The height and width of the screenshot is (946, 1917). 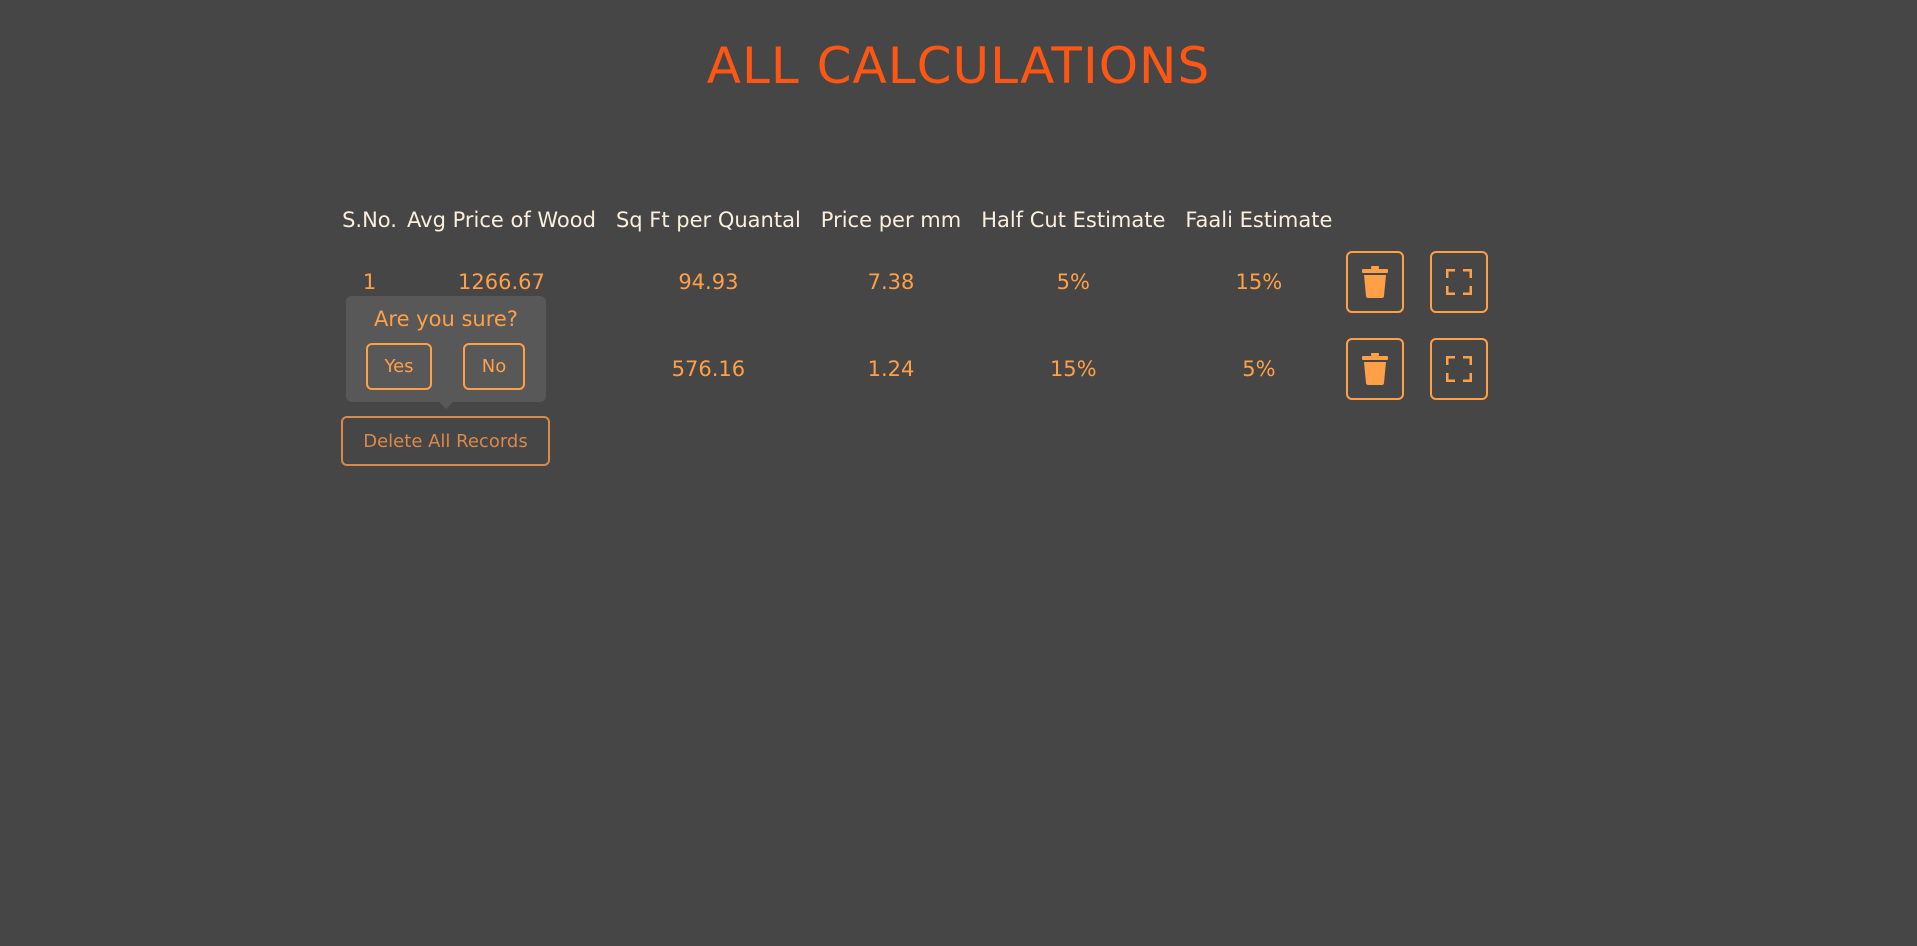 What do you see at coordinates (1073, 220) in the screenshot?
I see `header-half-cut: Half Cut Estimate` at bounding box center [1073, 220].